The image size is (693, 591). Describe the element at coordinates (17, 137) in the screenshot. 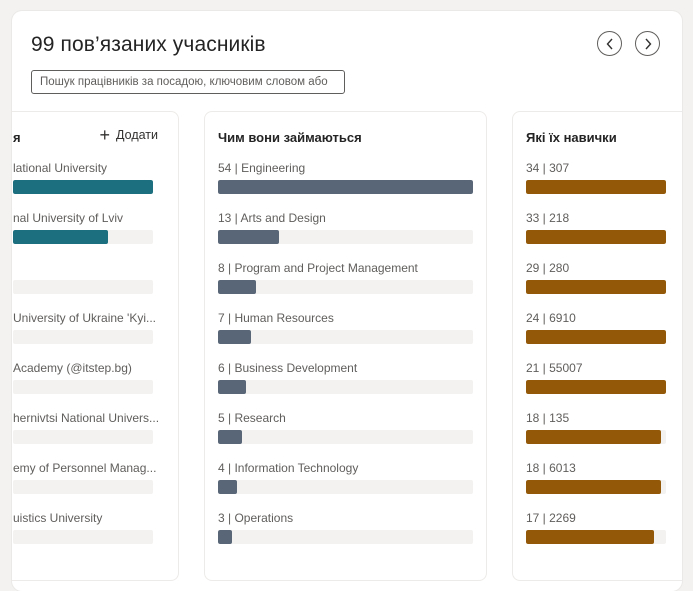

I see `column-title: я` at that location.